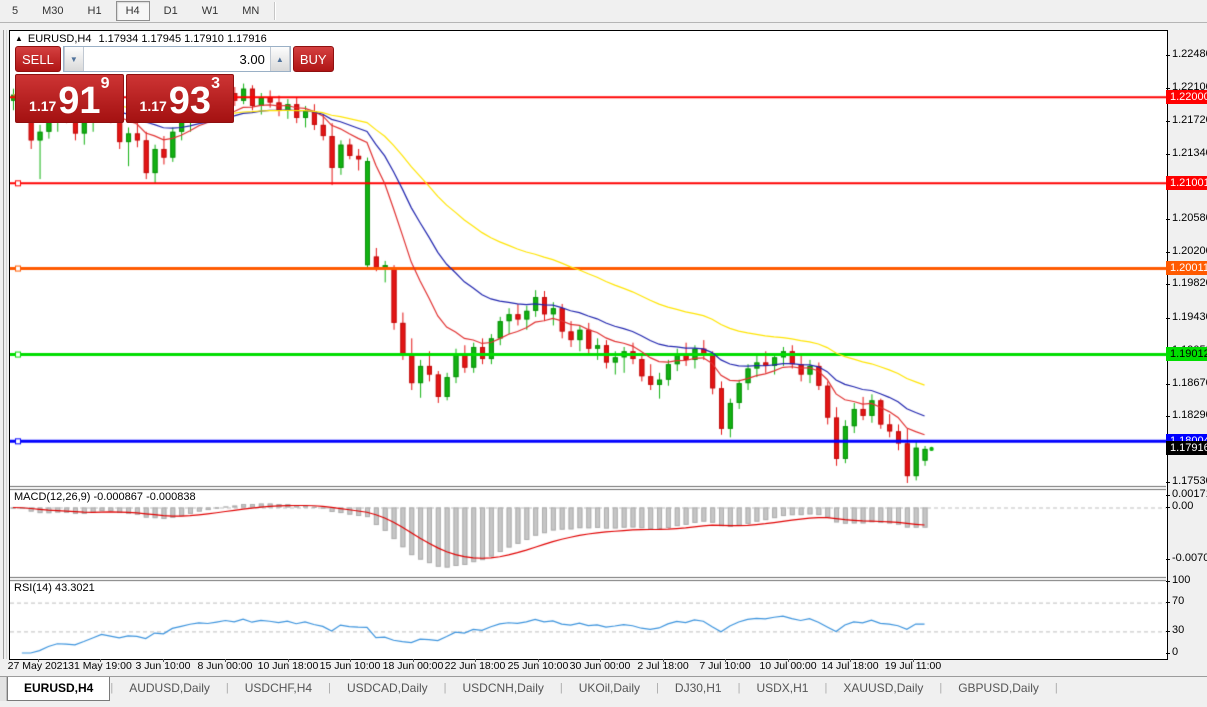 The height and width of the screenshot is (707, 1207). I want to click on price-axis-label: 1.18670, so click(1189, 383).